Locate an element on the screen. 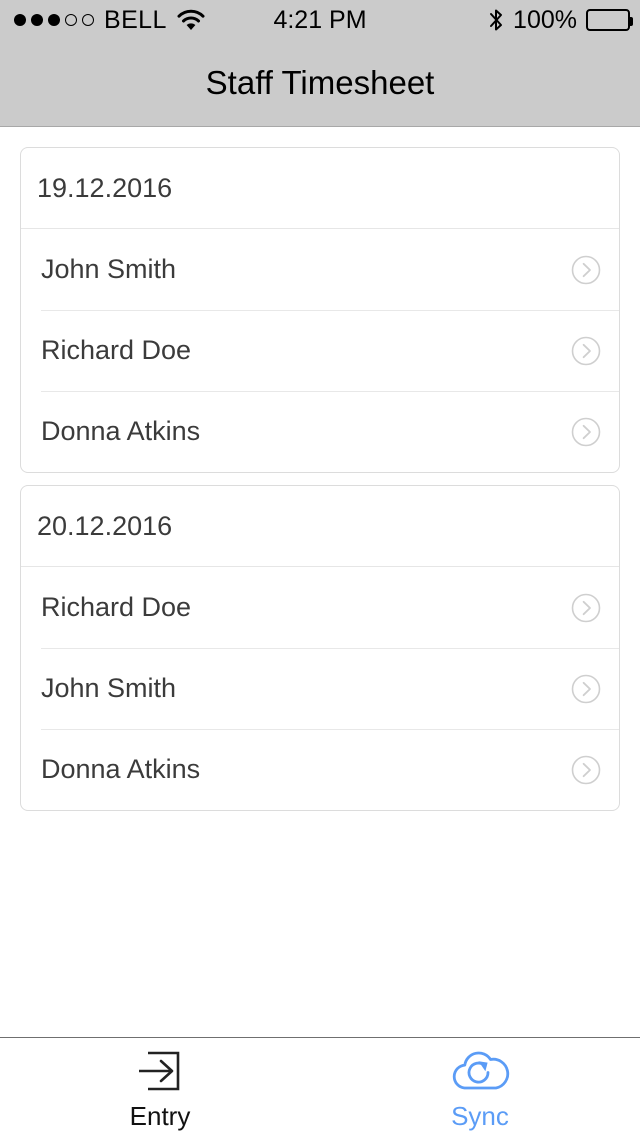  bluetooth-icon is located at coordinates (496, 20).